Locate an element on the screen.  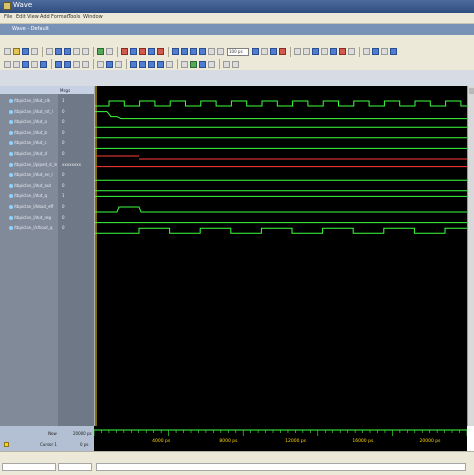
record-icon is located at coordinates (342, 51).